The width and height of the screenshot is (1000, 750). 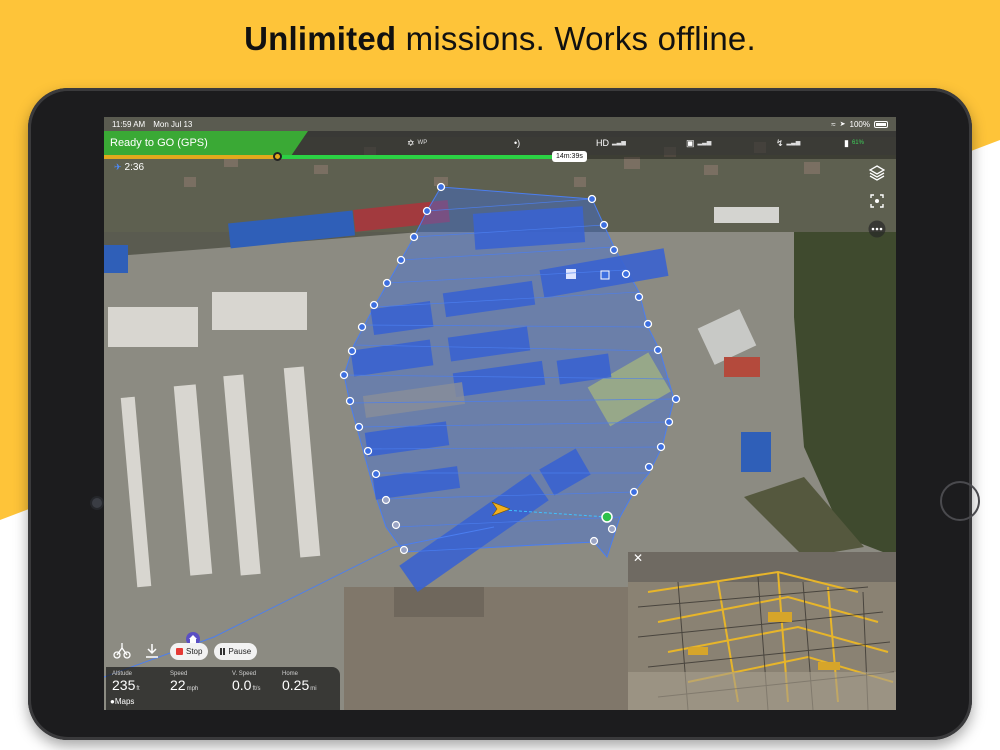 I want to click on status-date: Mon Jul 13, so click(x=173, y=124).